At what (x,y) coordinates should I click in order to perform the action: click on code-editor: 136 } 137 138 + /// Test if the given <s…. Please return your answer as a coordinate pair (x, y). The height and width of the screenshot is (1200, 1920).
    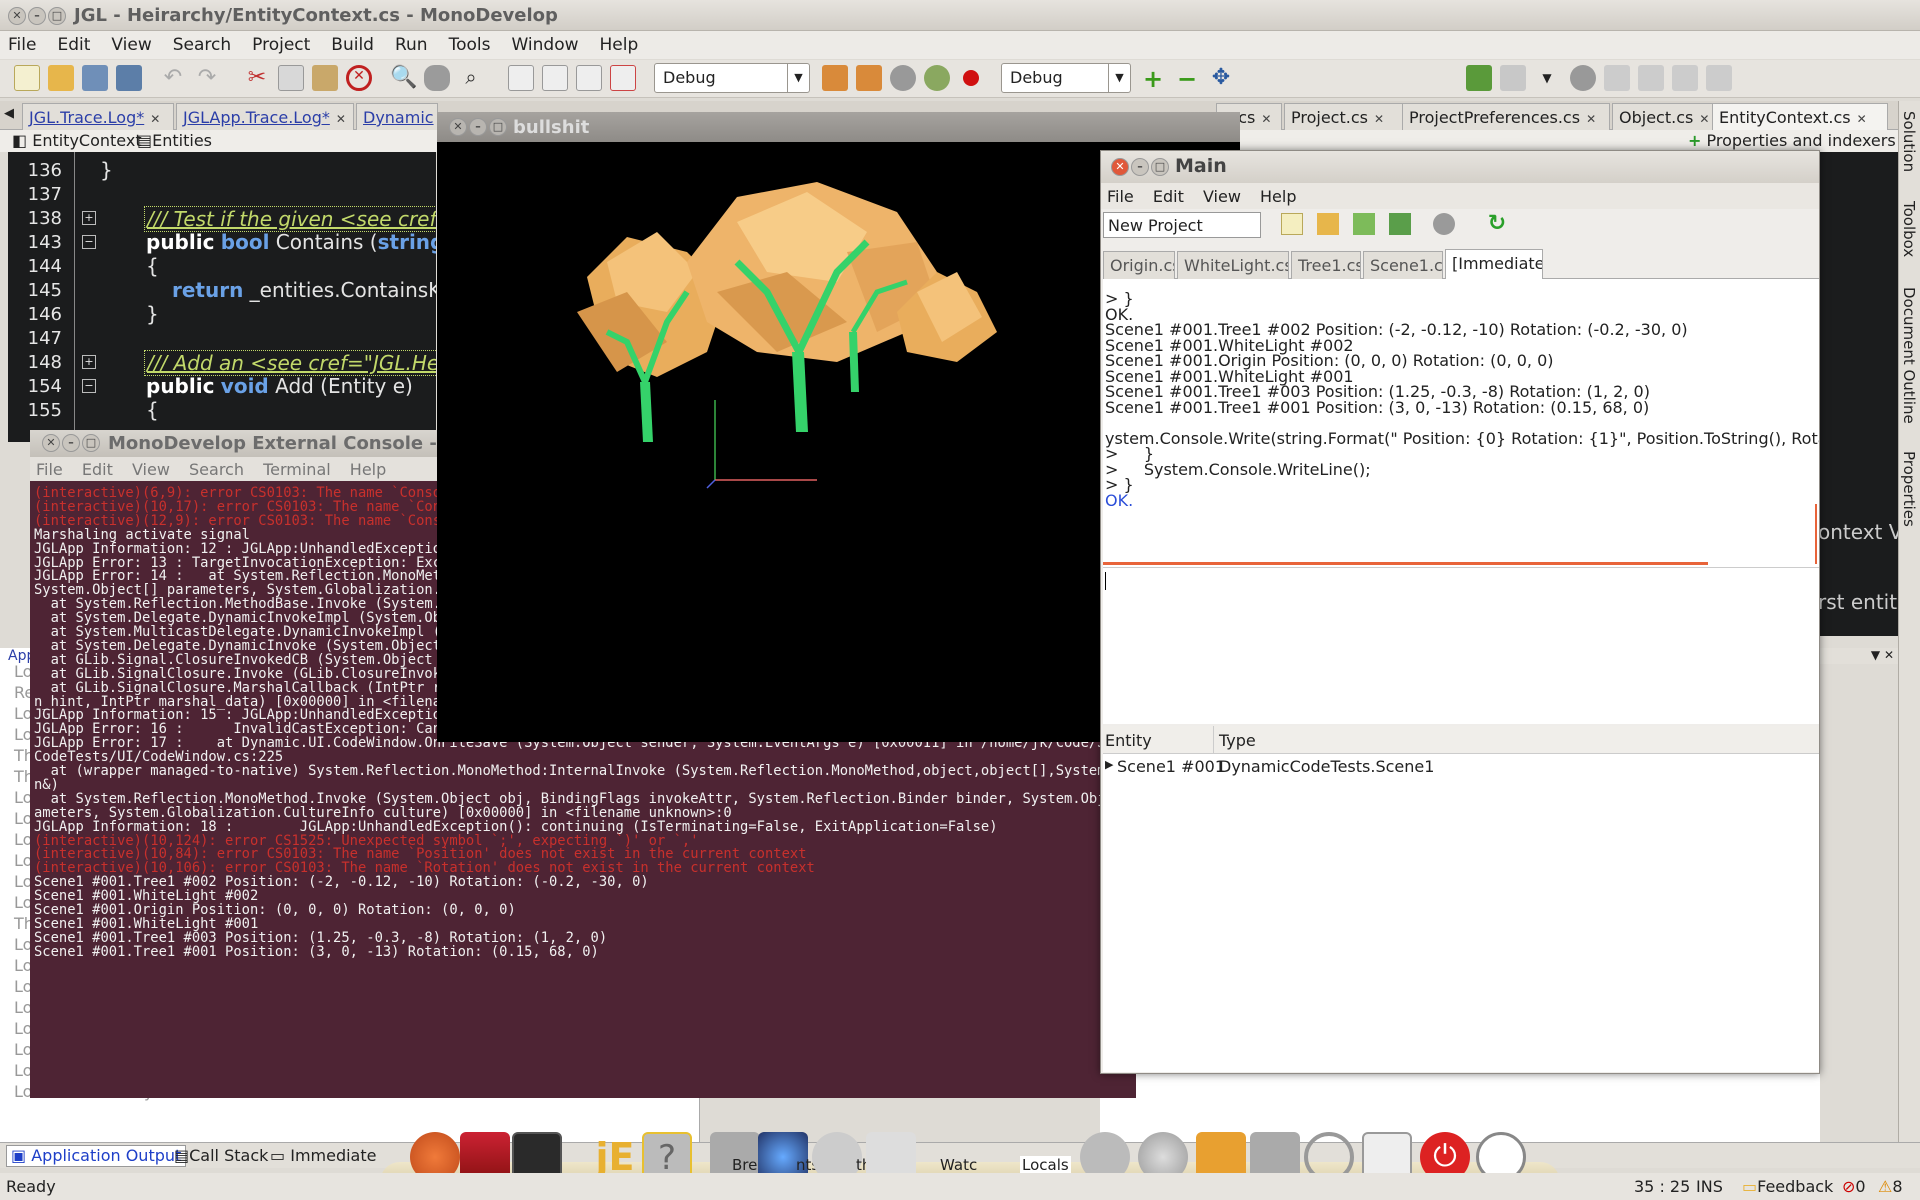
    Looking at the image, I should click on (222, 297).